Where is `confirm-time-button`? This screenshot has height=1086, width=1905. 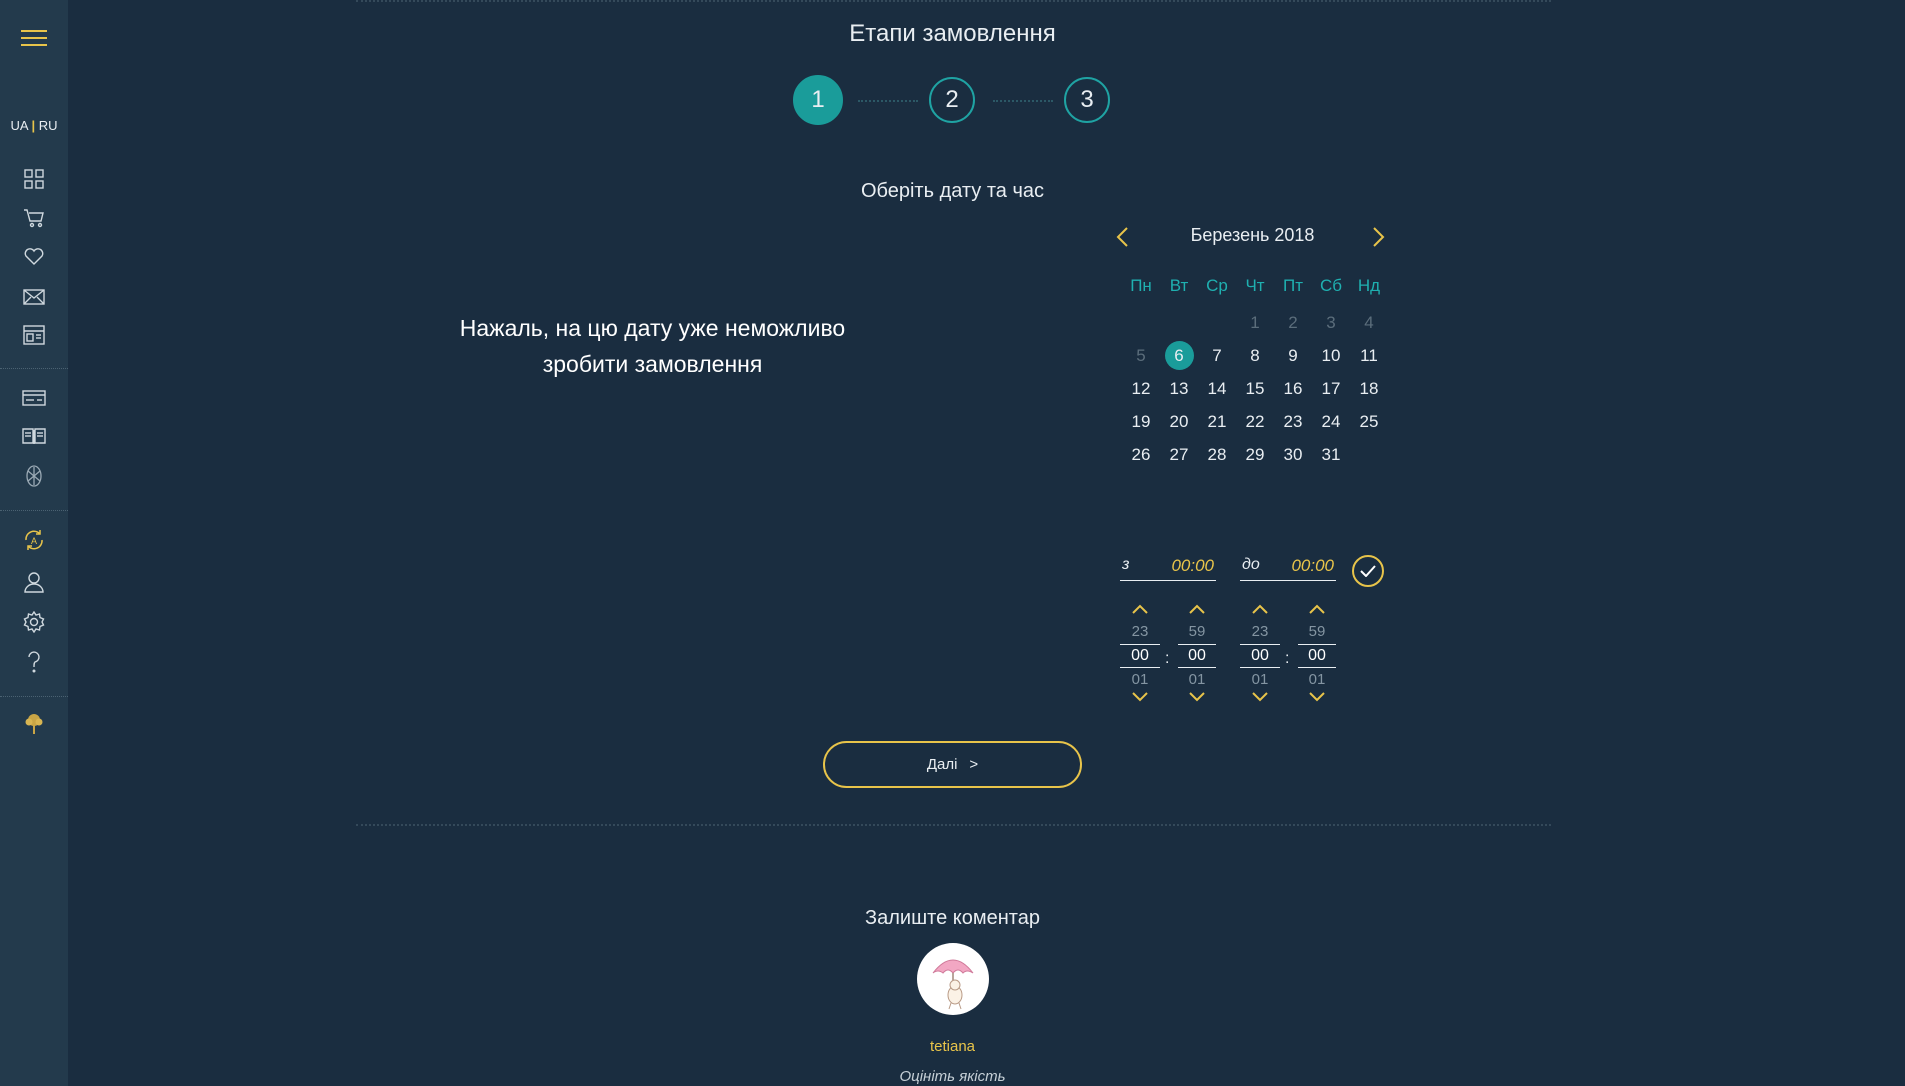
confirm-time-button is located at coordinates (1368, 571).